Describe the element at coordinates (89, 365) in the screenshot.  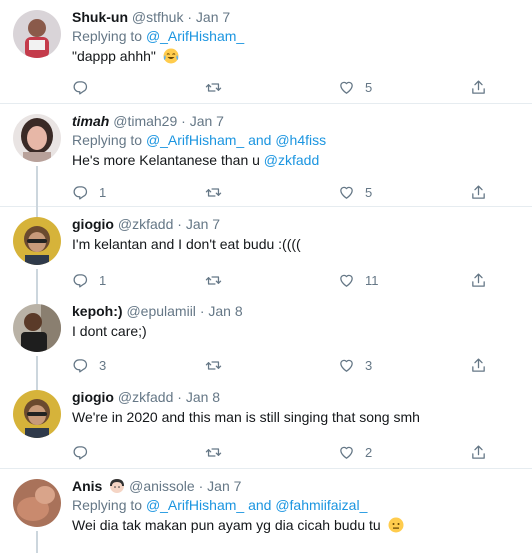
I see `reply-button: 3` at that location.